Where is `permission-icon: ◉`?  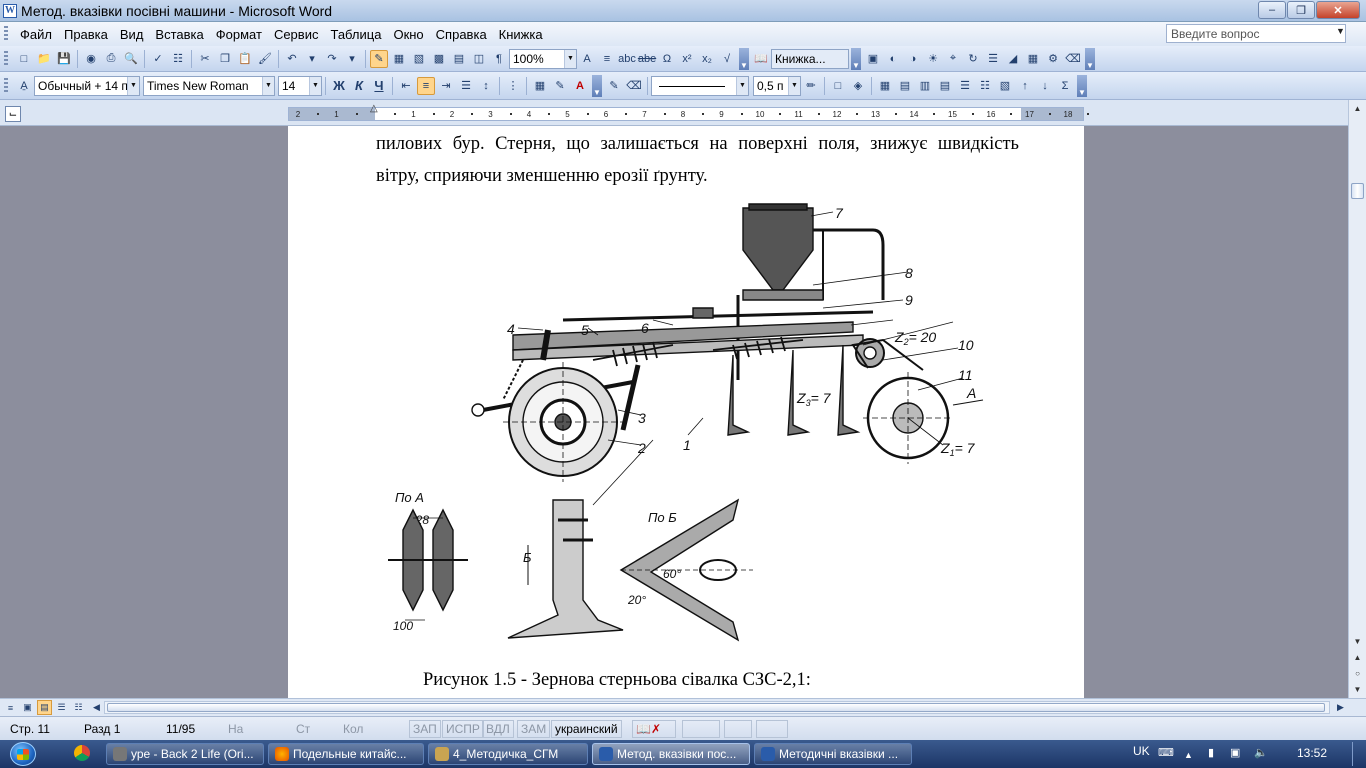
permission-icon: ◉ is located at coordinates (91, 59).